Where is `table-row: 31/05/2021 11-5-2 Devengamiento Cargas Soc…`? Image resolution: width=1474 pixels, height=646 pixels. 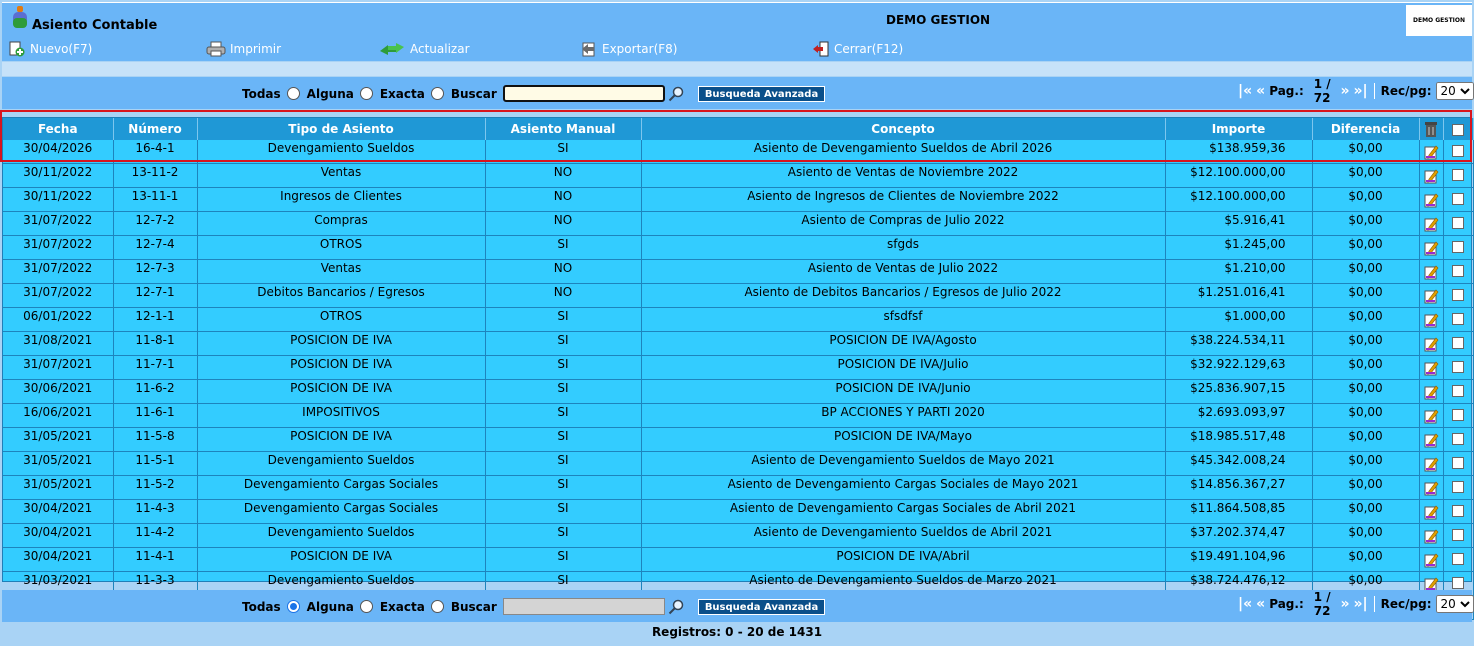
table-row: 31/05/2021 11-5-2 Devengamiento Cargas Soc… is located at coordinates (738, 487).